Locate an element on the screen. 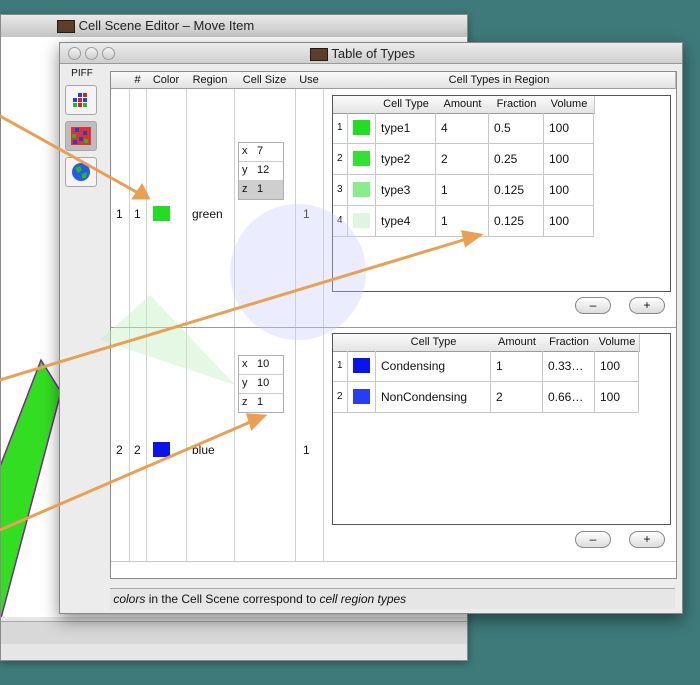 The height and width of the screenshot is (685, 700). blue-disc-overlay is located at coordinates (298, 272).